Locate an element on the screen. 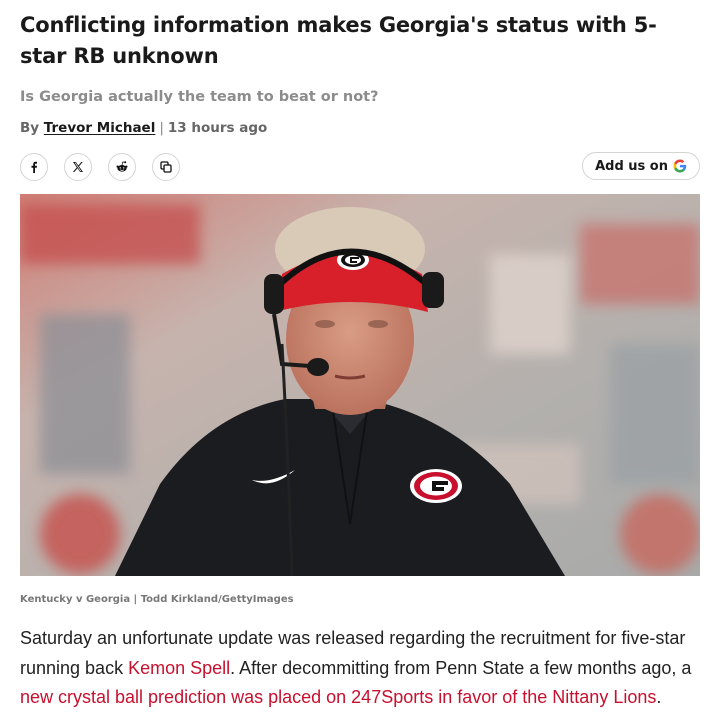 Image resolution: width=720 pixels, height=720 pixels. x-twitter-icon is located at coordinates (77, 167).